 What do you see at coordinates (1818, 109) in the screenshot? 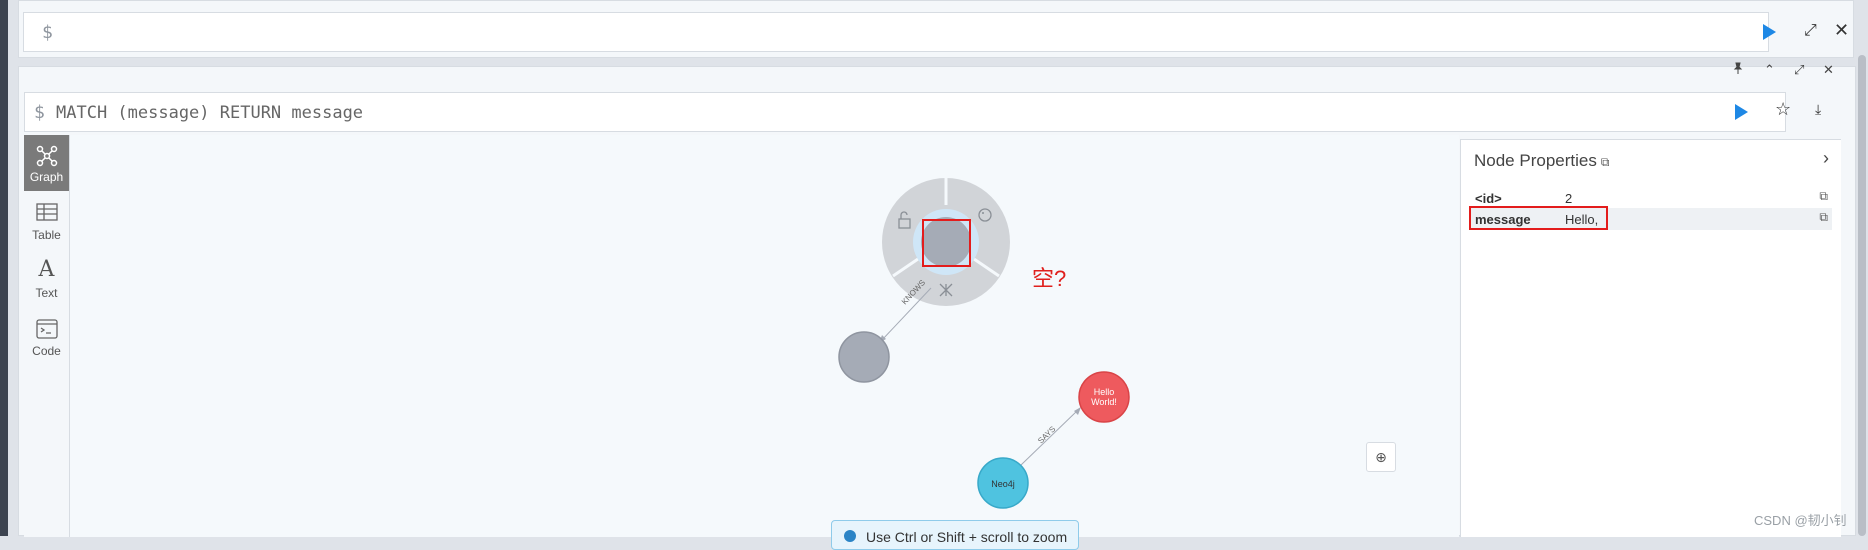
I see `download-icon: ⤓` at bounding box center [1818, 109].